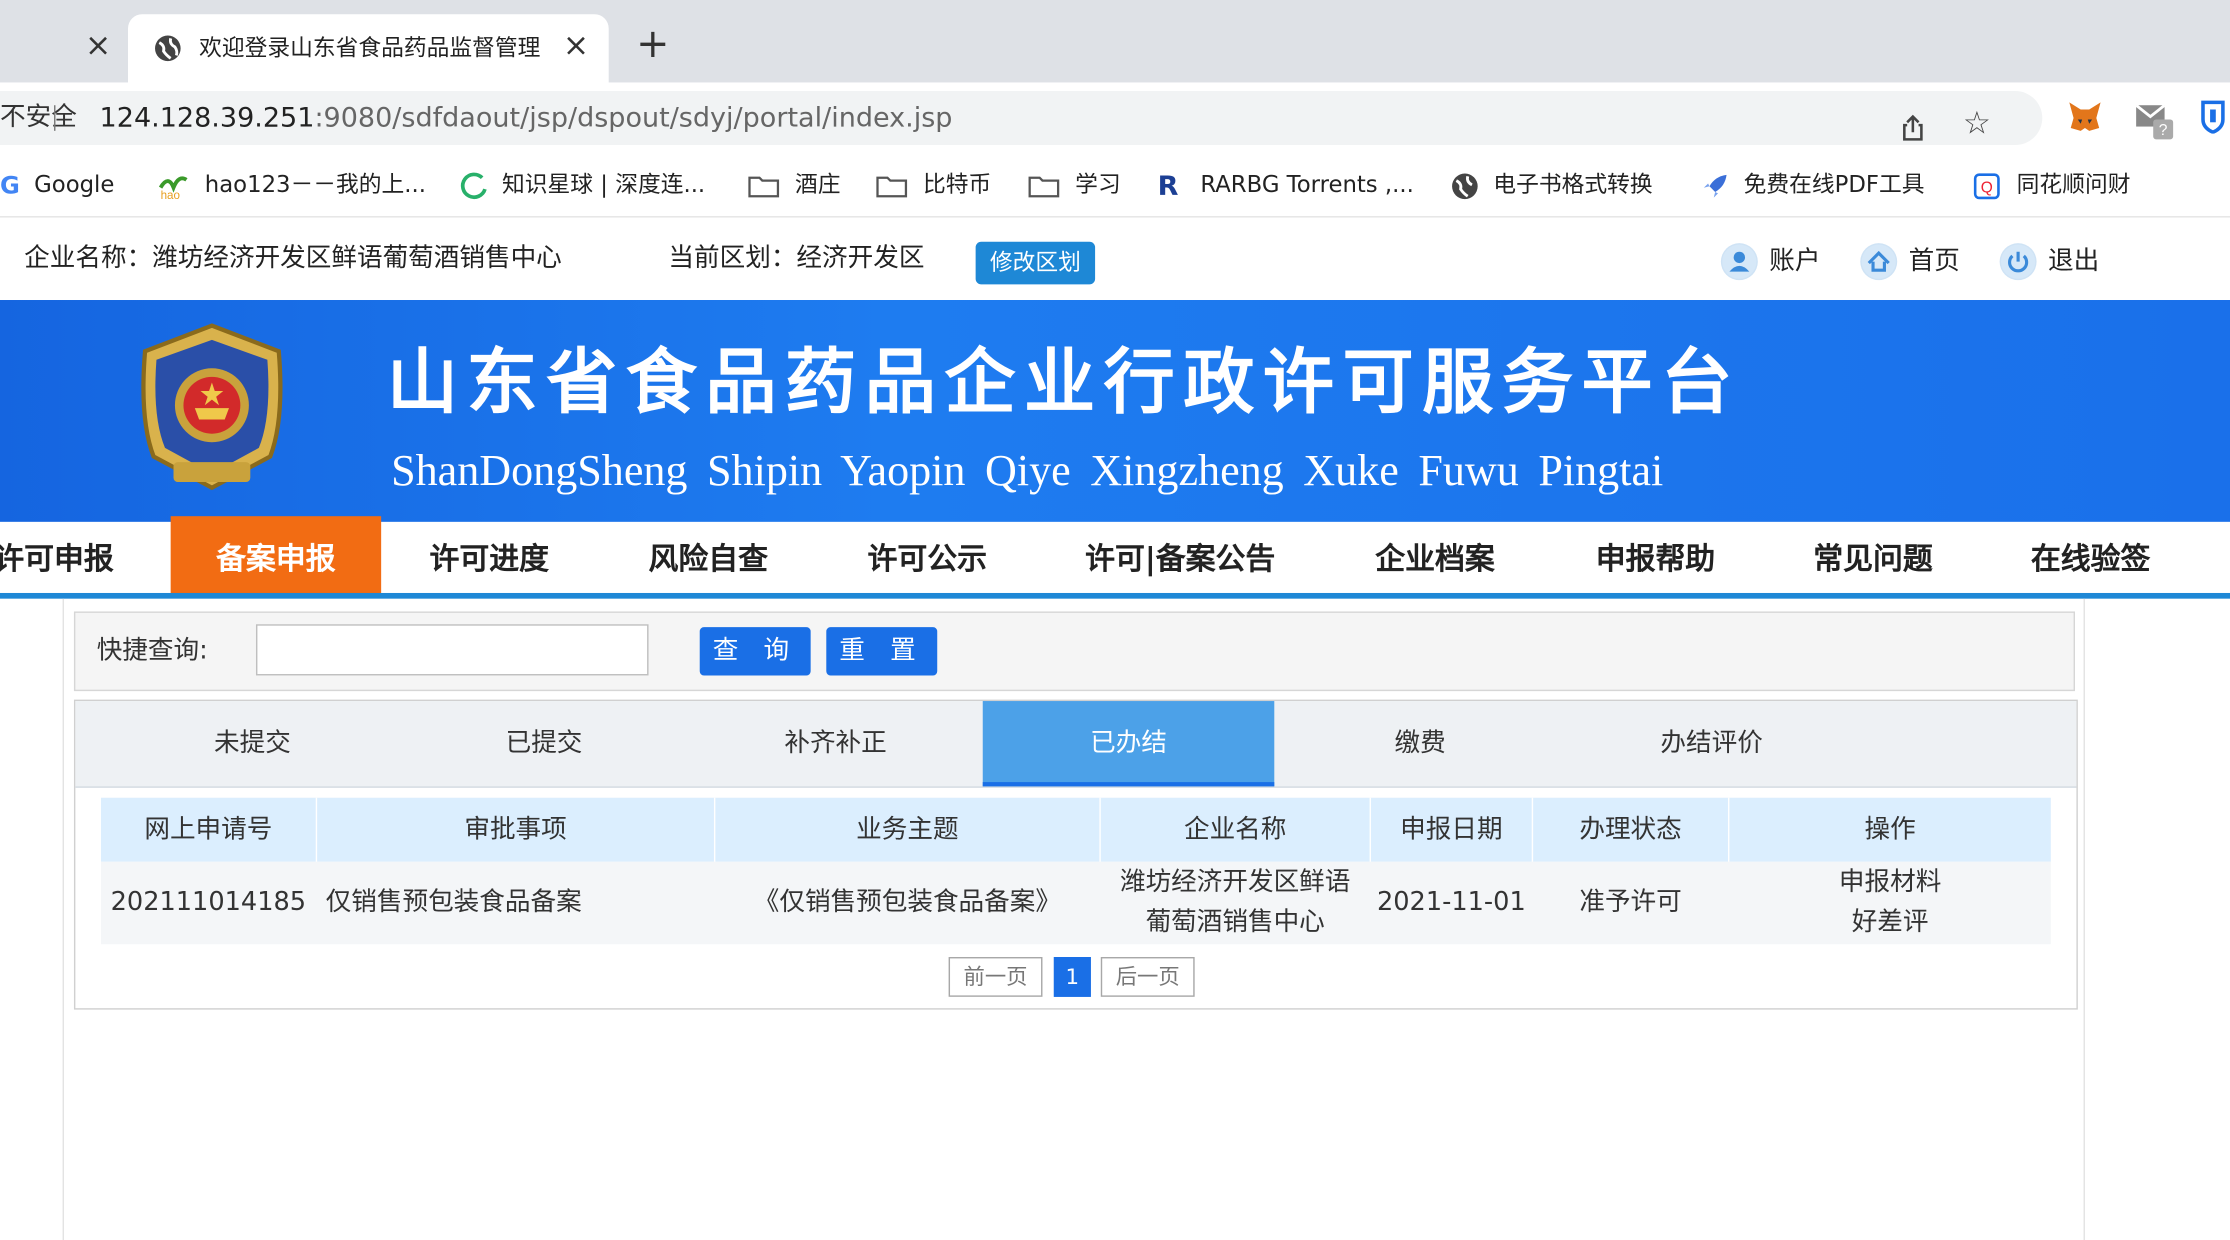 This screenshot has width=2230, height=1240. I want to click on status-tabs: 未提交 已提交 补齐补正 已办结 缴费 办结评价, so click(1076, 744).